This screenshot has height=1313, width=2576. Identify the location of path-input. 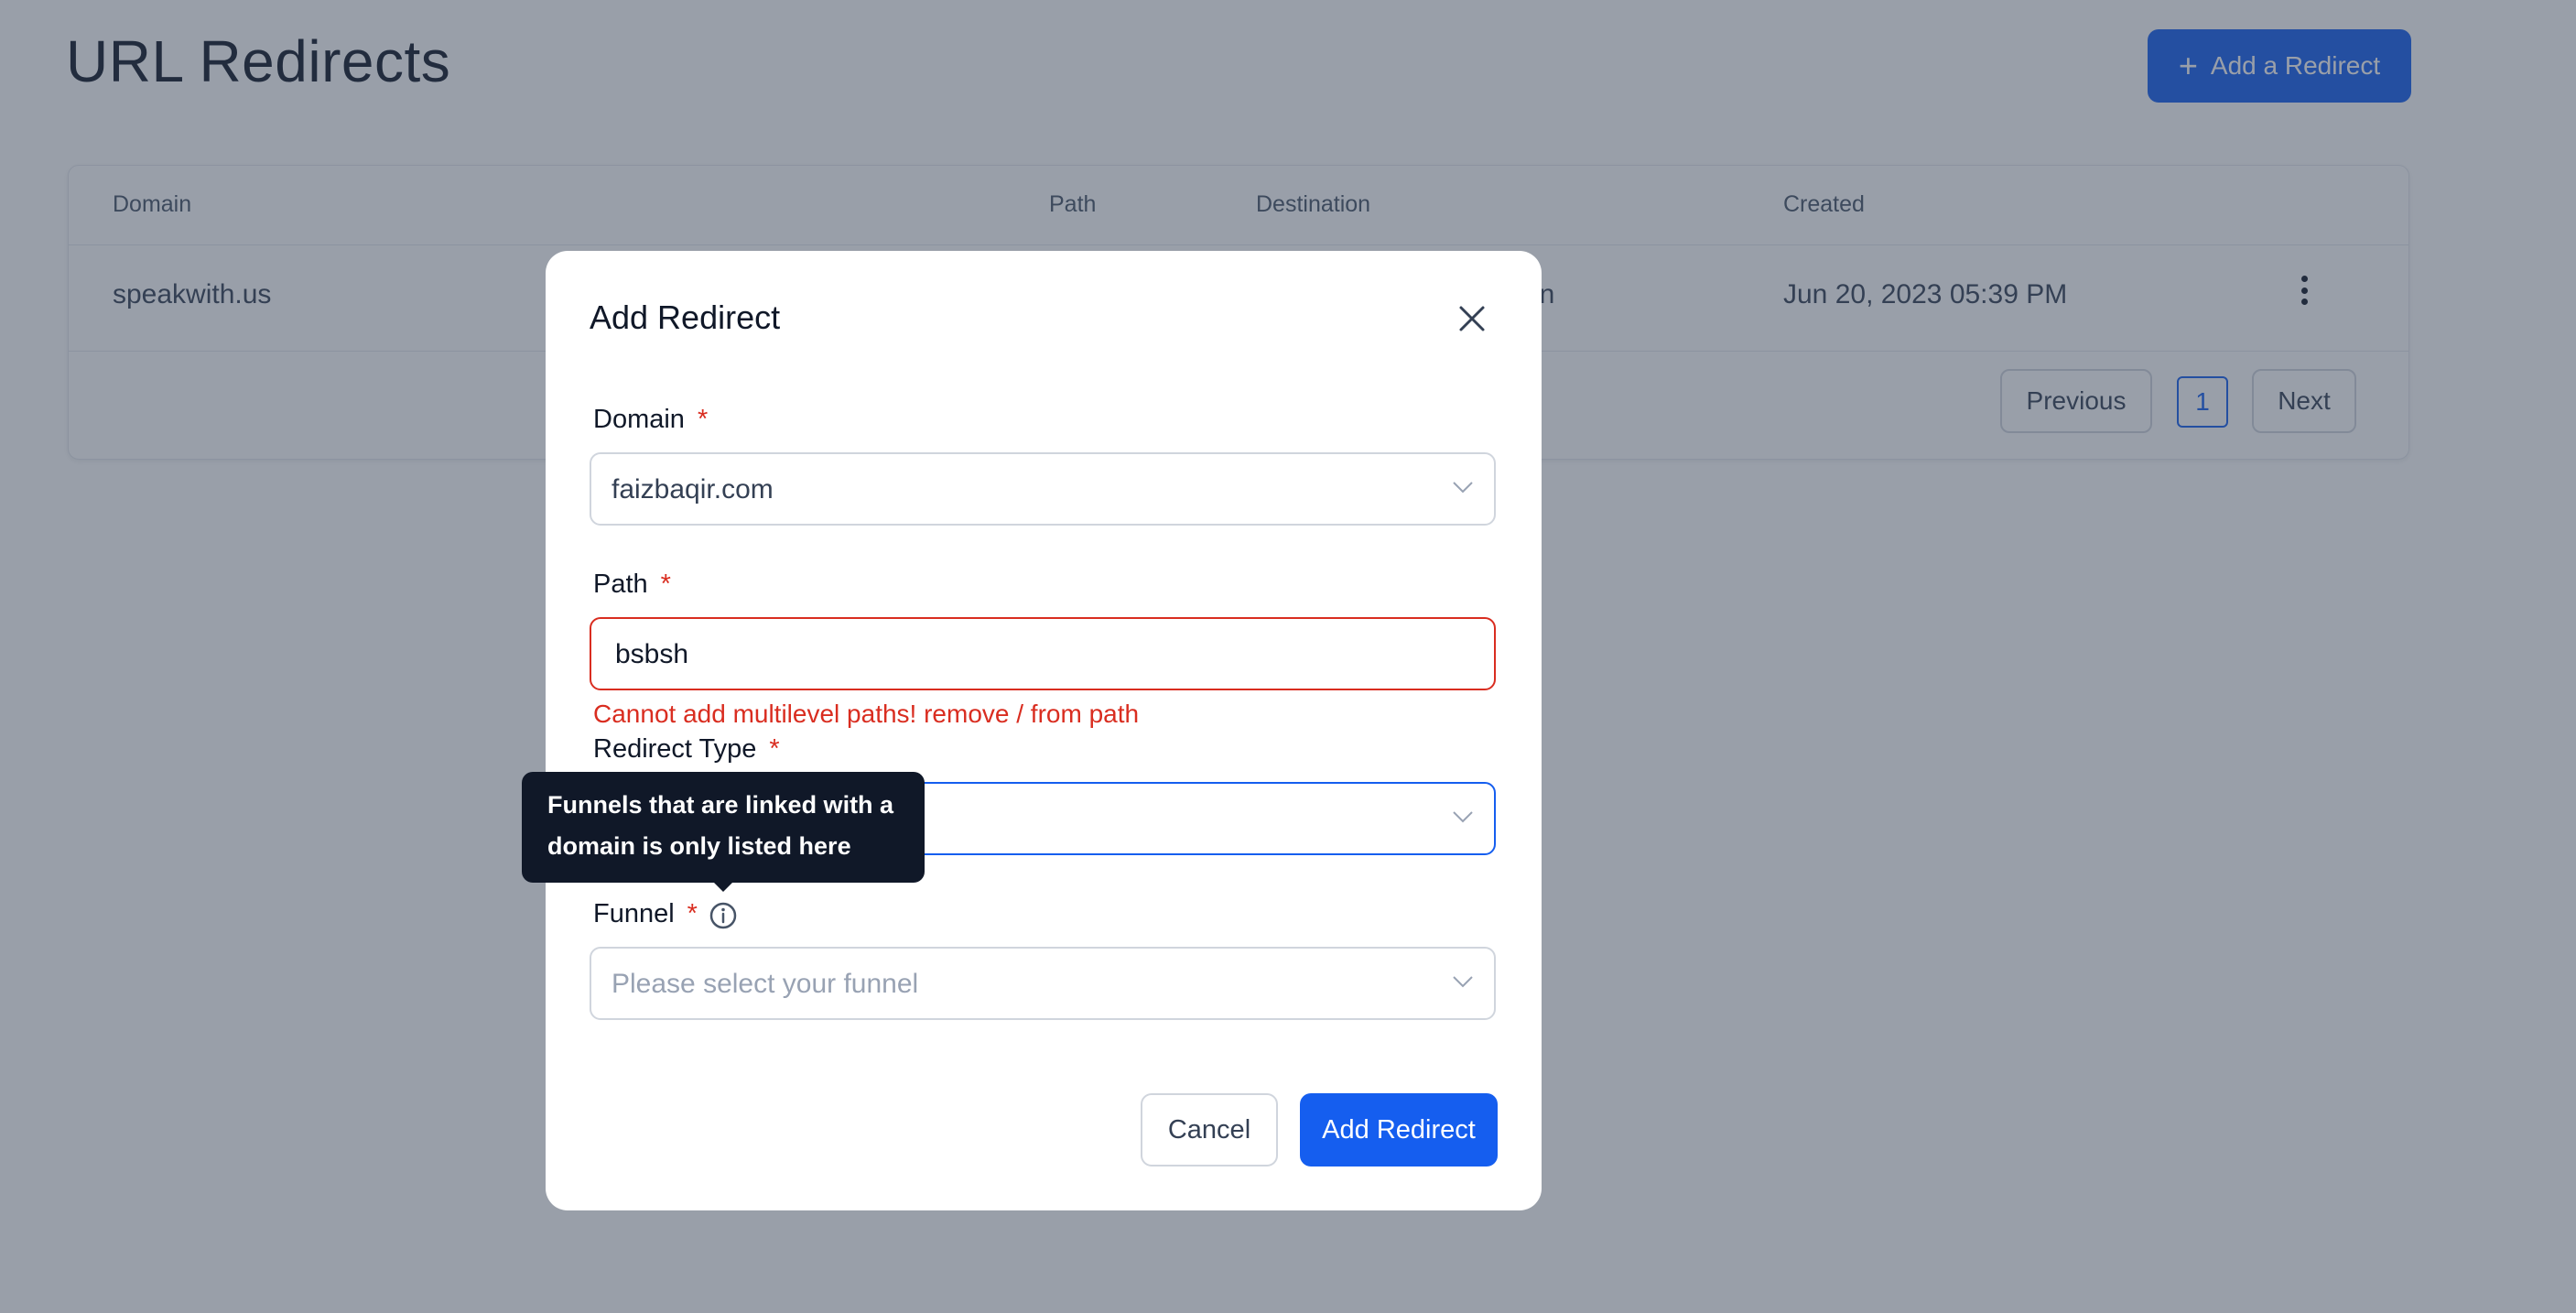
(1027, 654).